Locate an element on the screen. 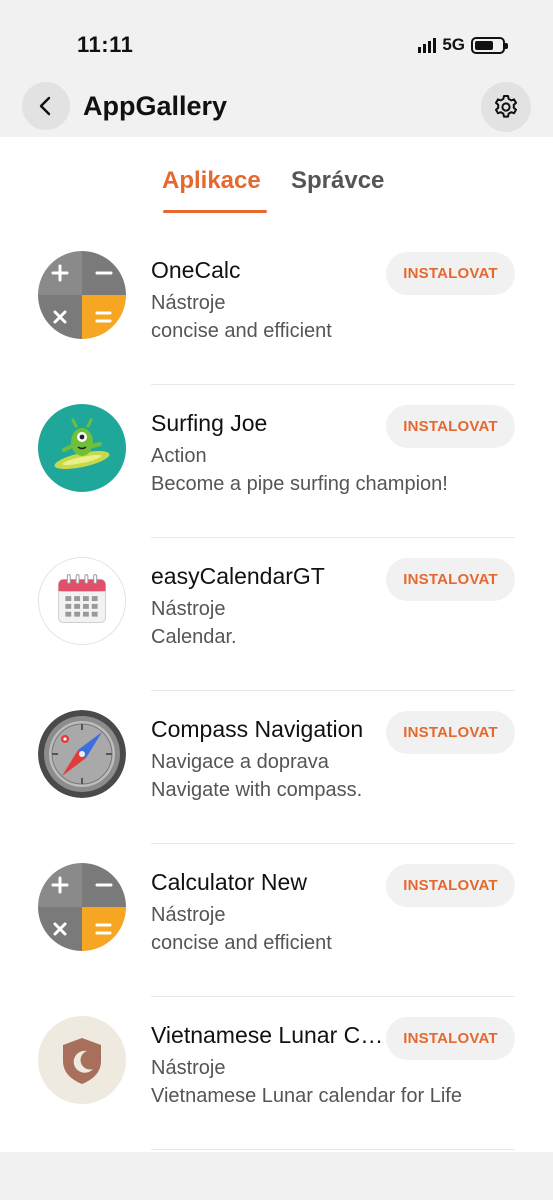  battery-icon is located at coordinates (489, 45).